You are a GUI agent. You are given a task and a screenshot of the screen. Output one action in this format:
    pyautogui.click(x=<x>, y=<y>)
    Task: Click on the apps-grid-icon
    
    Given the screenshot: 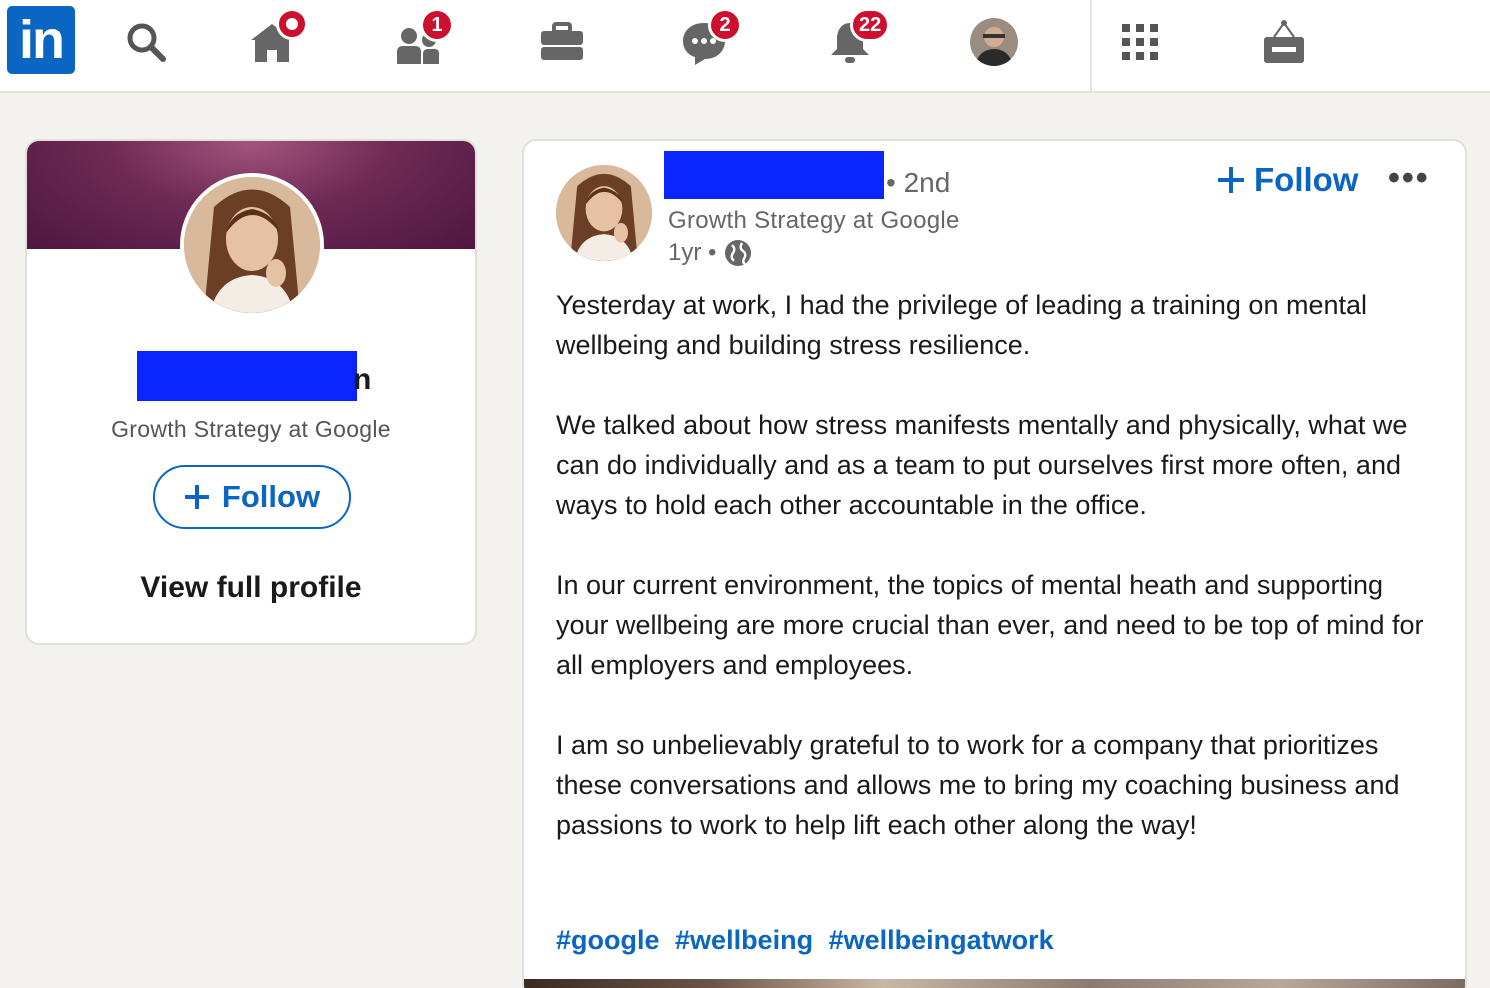 What is the action you would take?
    pyautogui.click(x=1140, y=42)
    